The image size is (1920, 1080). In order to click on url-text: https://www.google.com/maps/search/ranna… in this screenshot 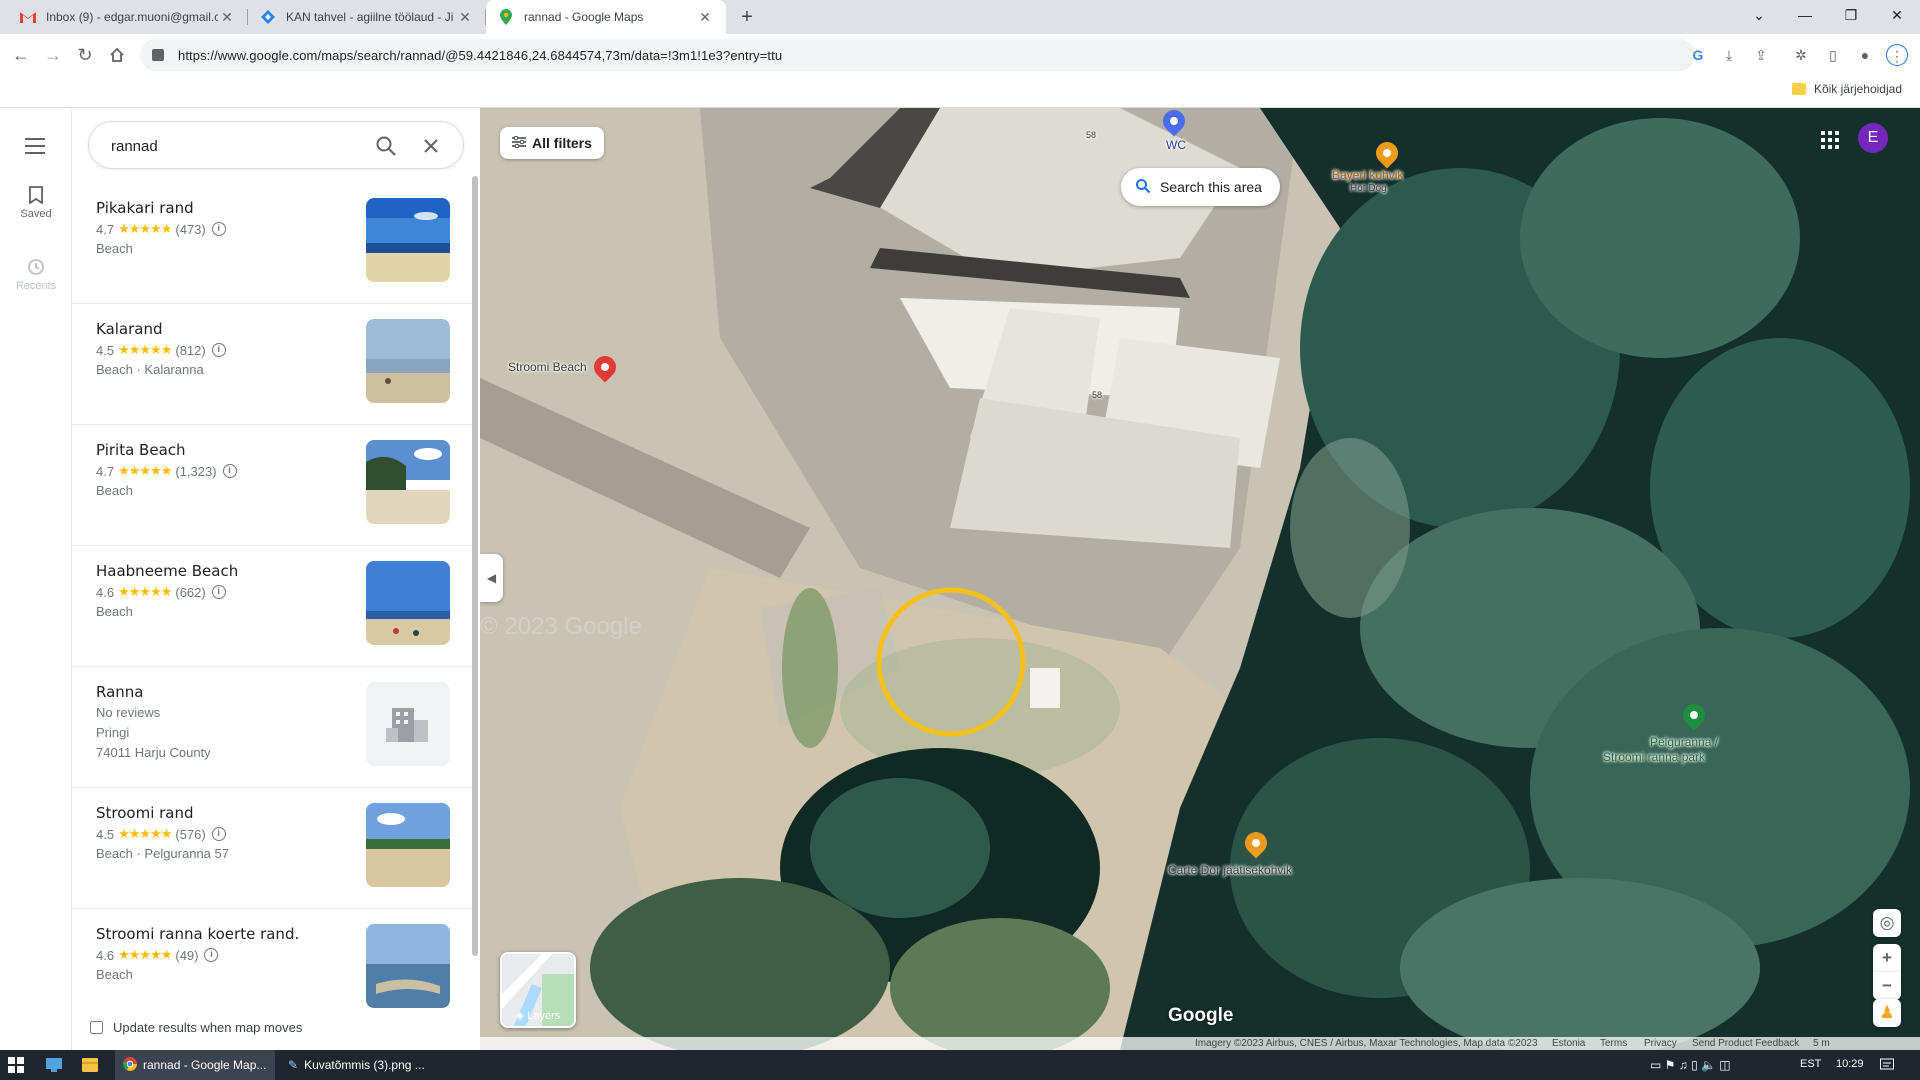, I will do `click(480, 55)`.